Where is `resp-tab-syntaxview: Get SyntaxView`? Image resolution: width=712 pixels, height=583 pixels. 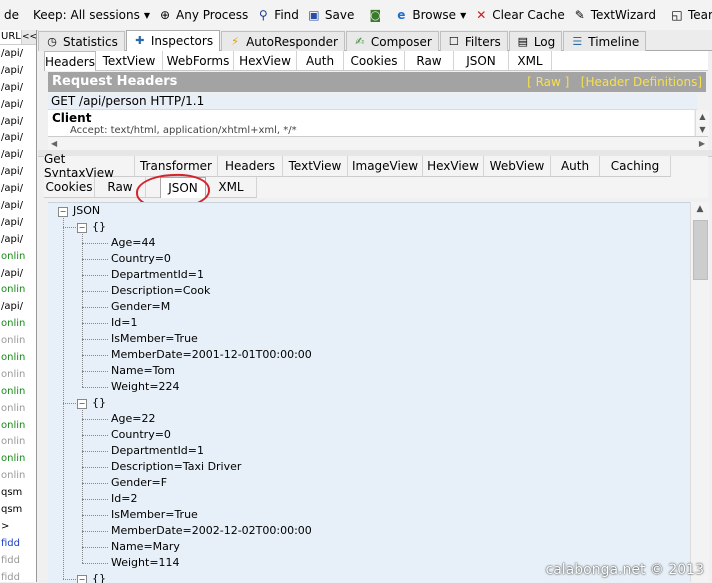
resp-tab-syntaxview: Get SyntaxView is located at coordinates (89, 166).